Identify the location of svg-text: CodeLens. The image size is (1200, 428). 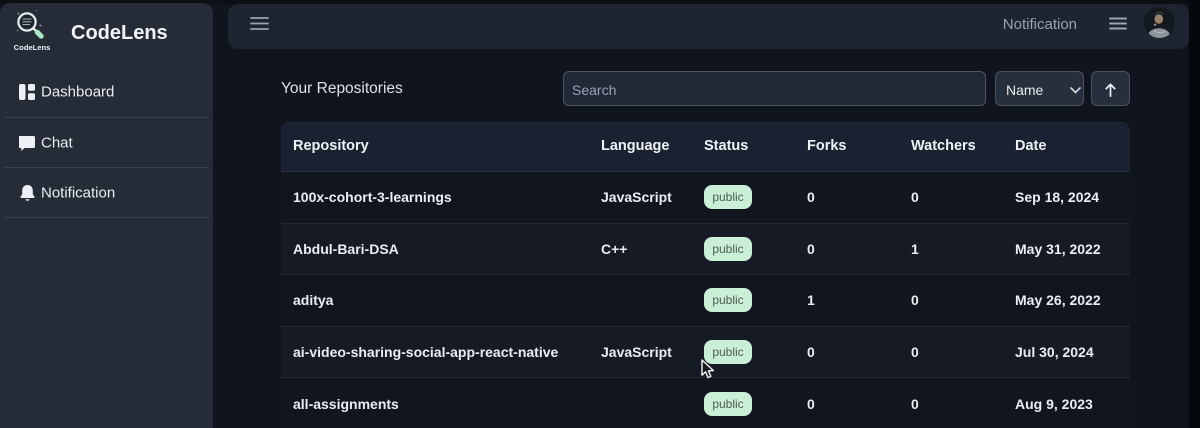
(32, 46).